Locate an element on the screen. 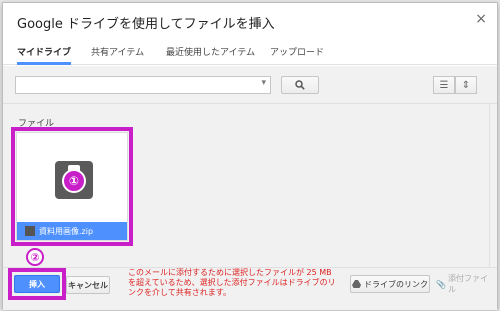 The height and width of the screenshot is (311, 500). file-name: 資料用画像.zip is located at coordinates (66, 231).